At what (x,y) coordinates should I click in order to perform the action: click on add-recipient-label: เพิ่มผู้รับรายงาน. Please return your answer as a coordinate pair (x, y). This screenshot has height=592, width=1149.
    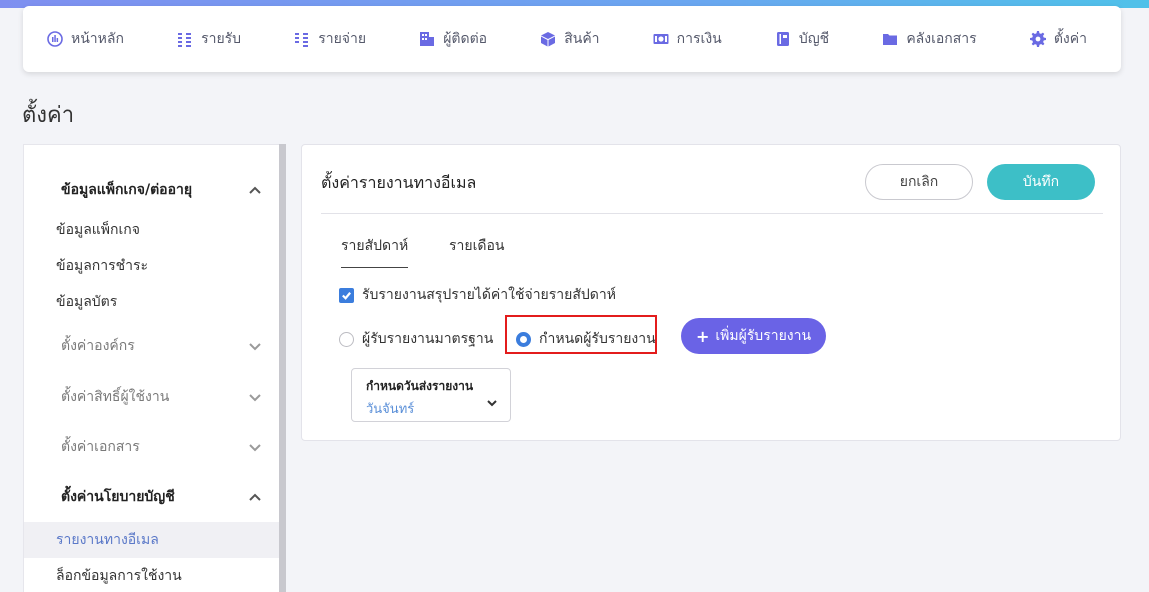
    Looking at the image, I should click on (763, 336).